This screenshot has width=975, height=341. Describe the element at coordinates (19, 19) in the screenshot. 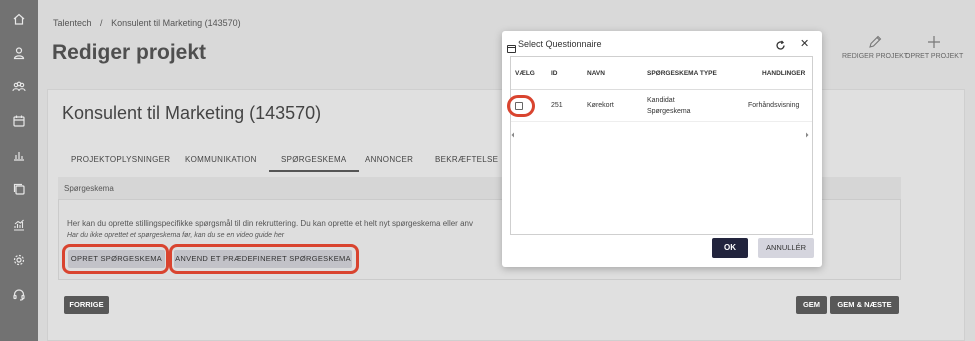

I see `home-icon` at that location.